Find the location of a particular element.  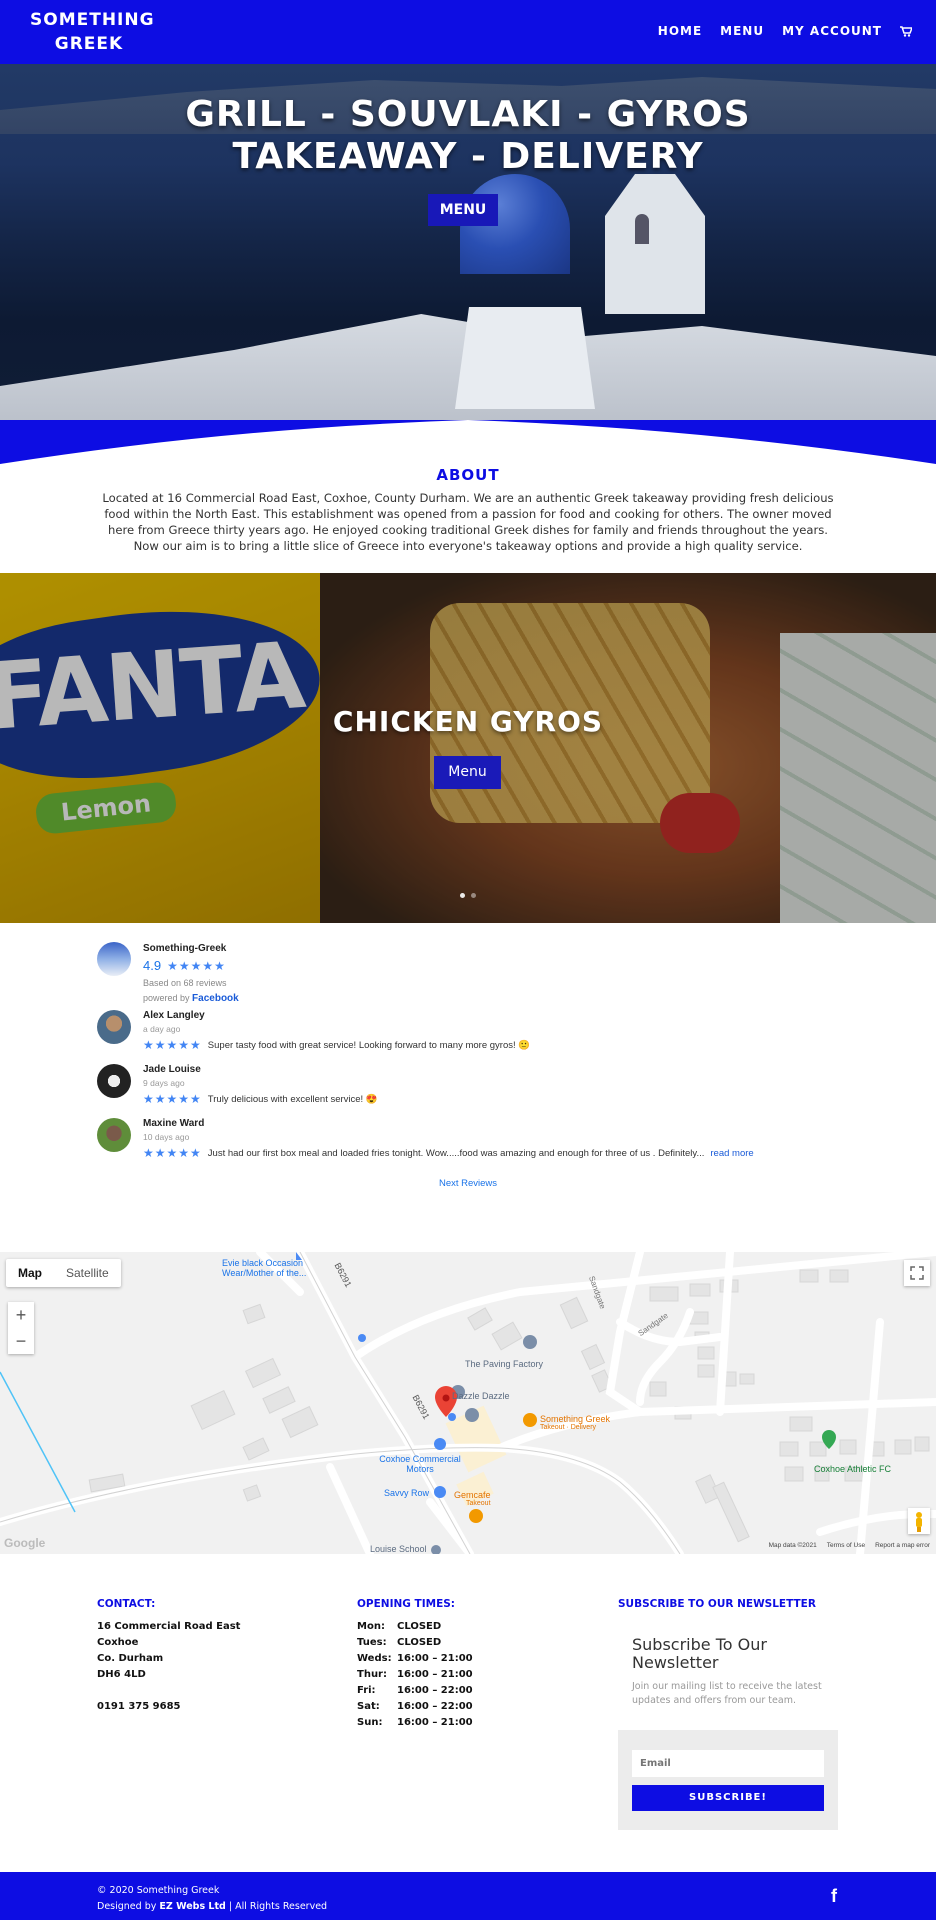

zoom-in-button: + is located at coordinates (21, 1315).